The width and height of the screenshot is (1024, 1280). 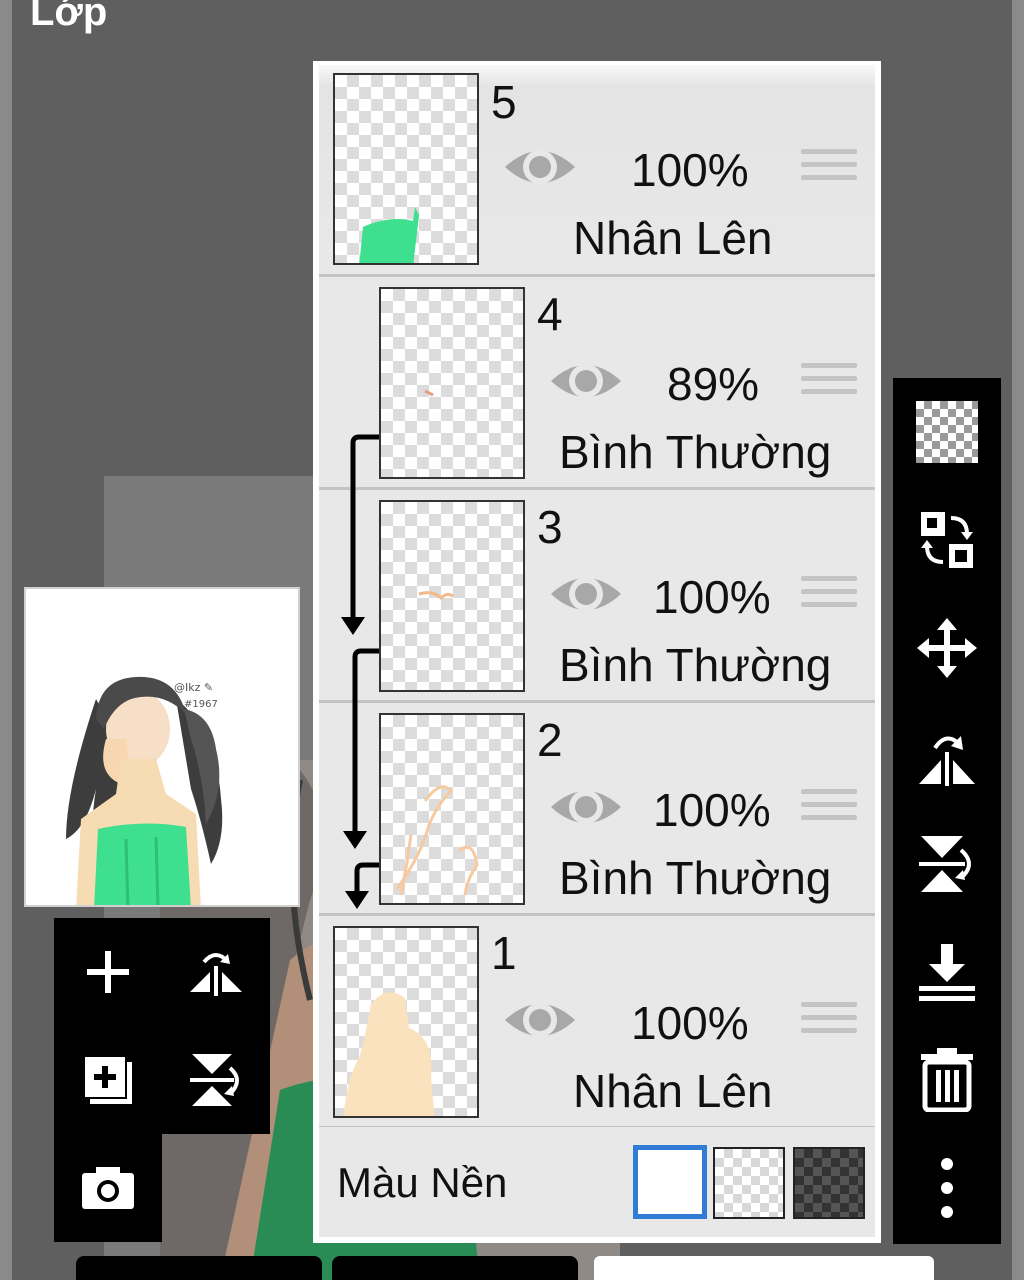 I want to click on add-layer-copy-button, so click(x=108, y=1080).